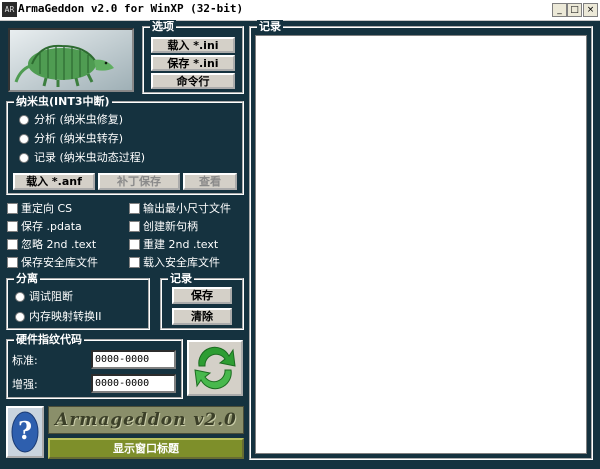 The width and height of the screenshot is (600, 469). I want to click on hwid-group-label: 硬件指纹代码, so click(49, 339).